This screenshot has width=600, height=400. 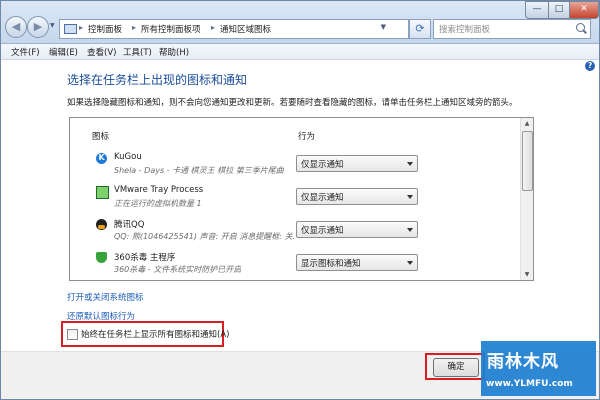 What do you see at coordinates (580, 27) in the screenshot?
I see `search-icon` at bounding box center [580, 27].